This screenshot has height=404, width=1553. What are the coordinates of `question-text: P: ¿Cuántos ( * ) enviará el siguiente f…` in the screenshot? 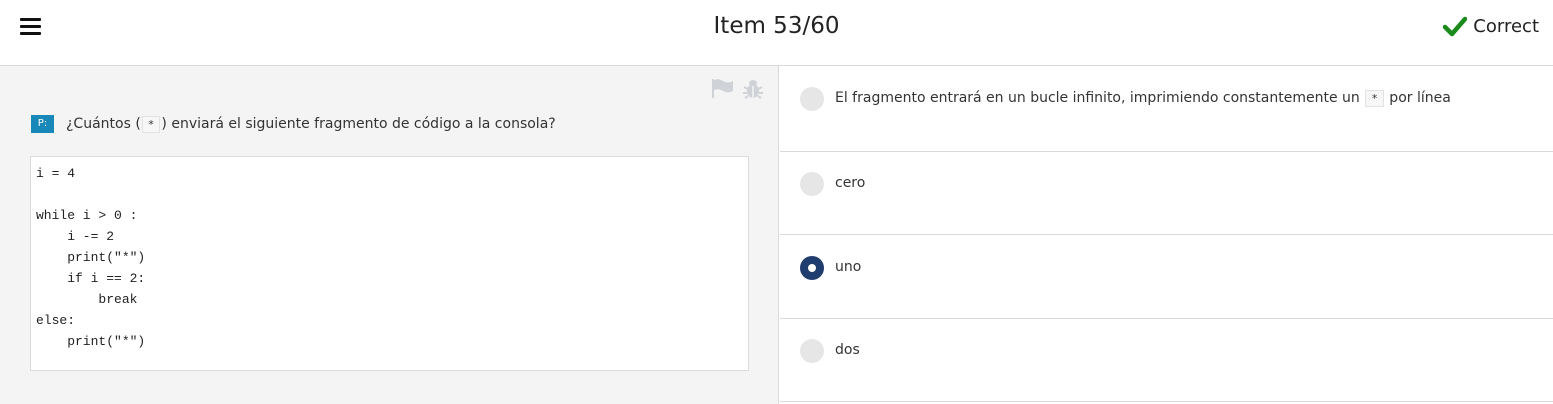 It's located at (293, 124).